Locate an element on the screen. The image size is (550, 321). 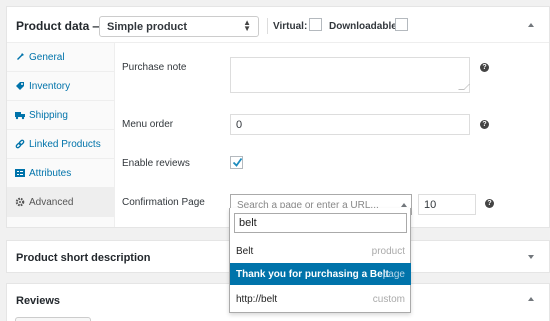
reviews-title: Reviews is located at coordinates (38, 301).